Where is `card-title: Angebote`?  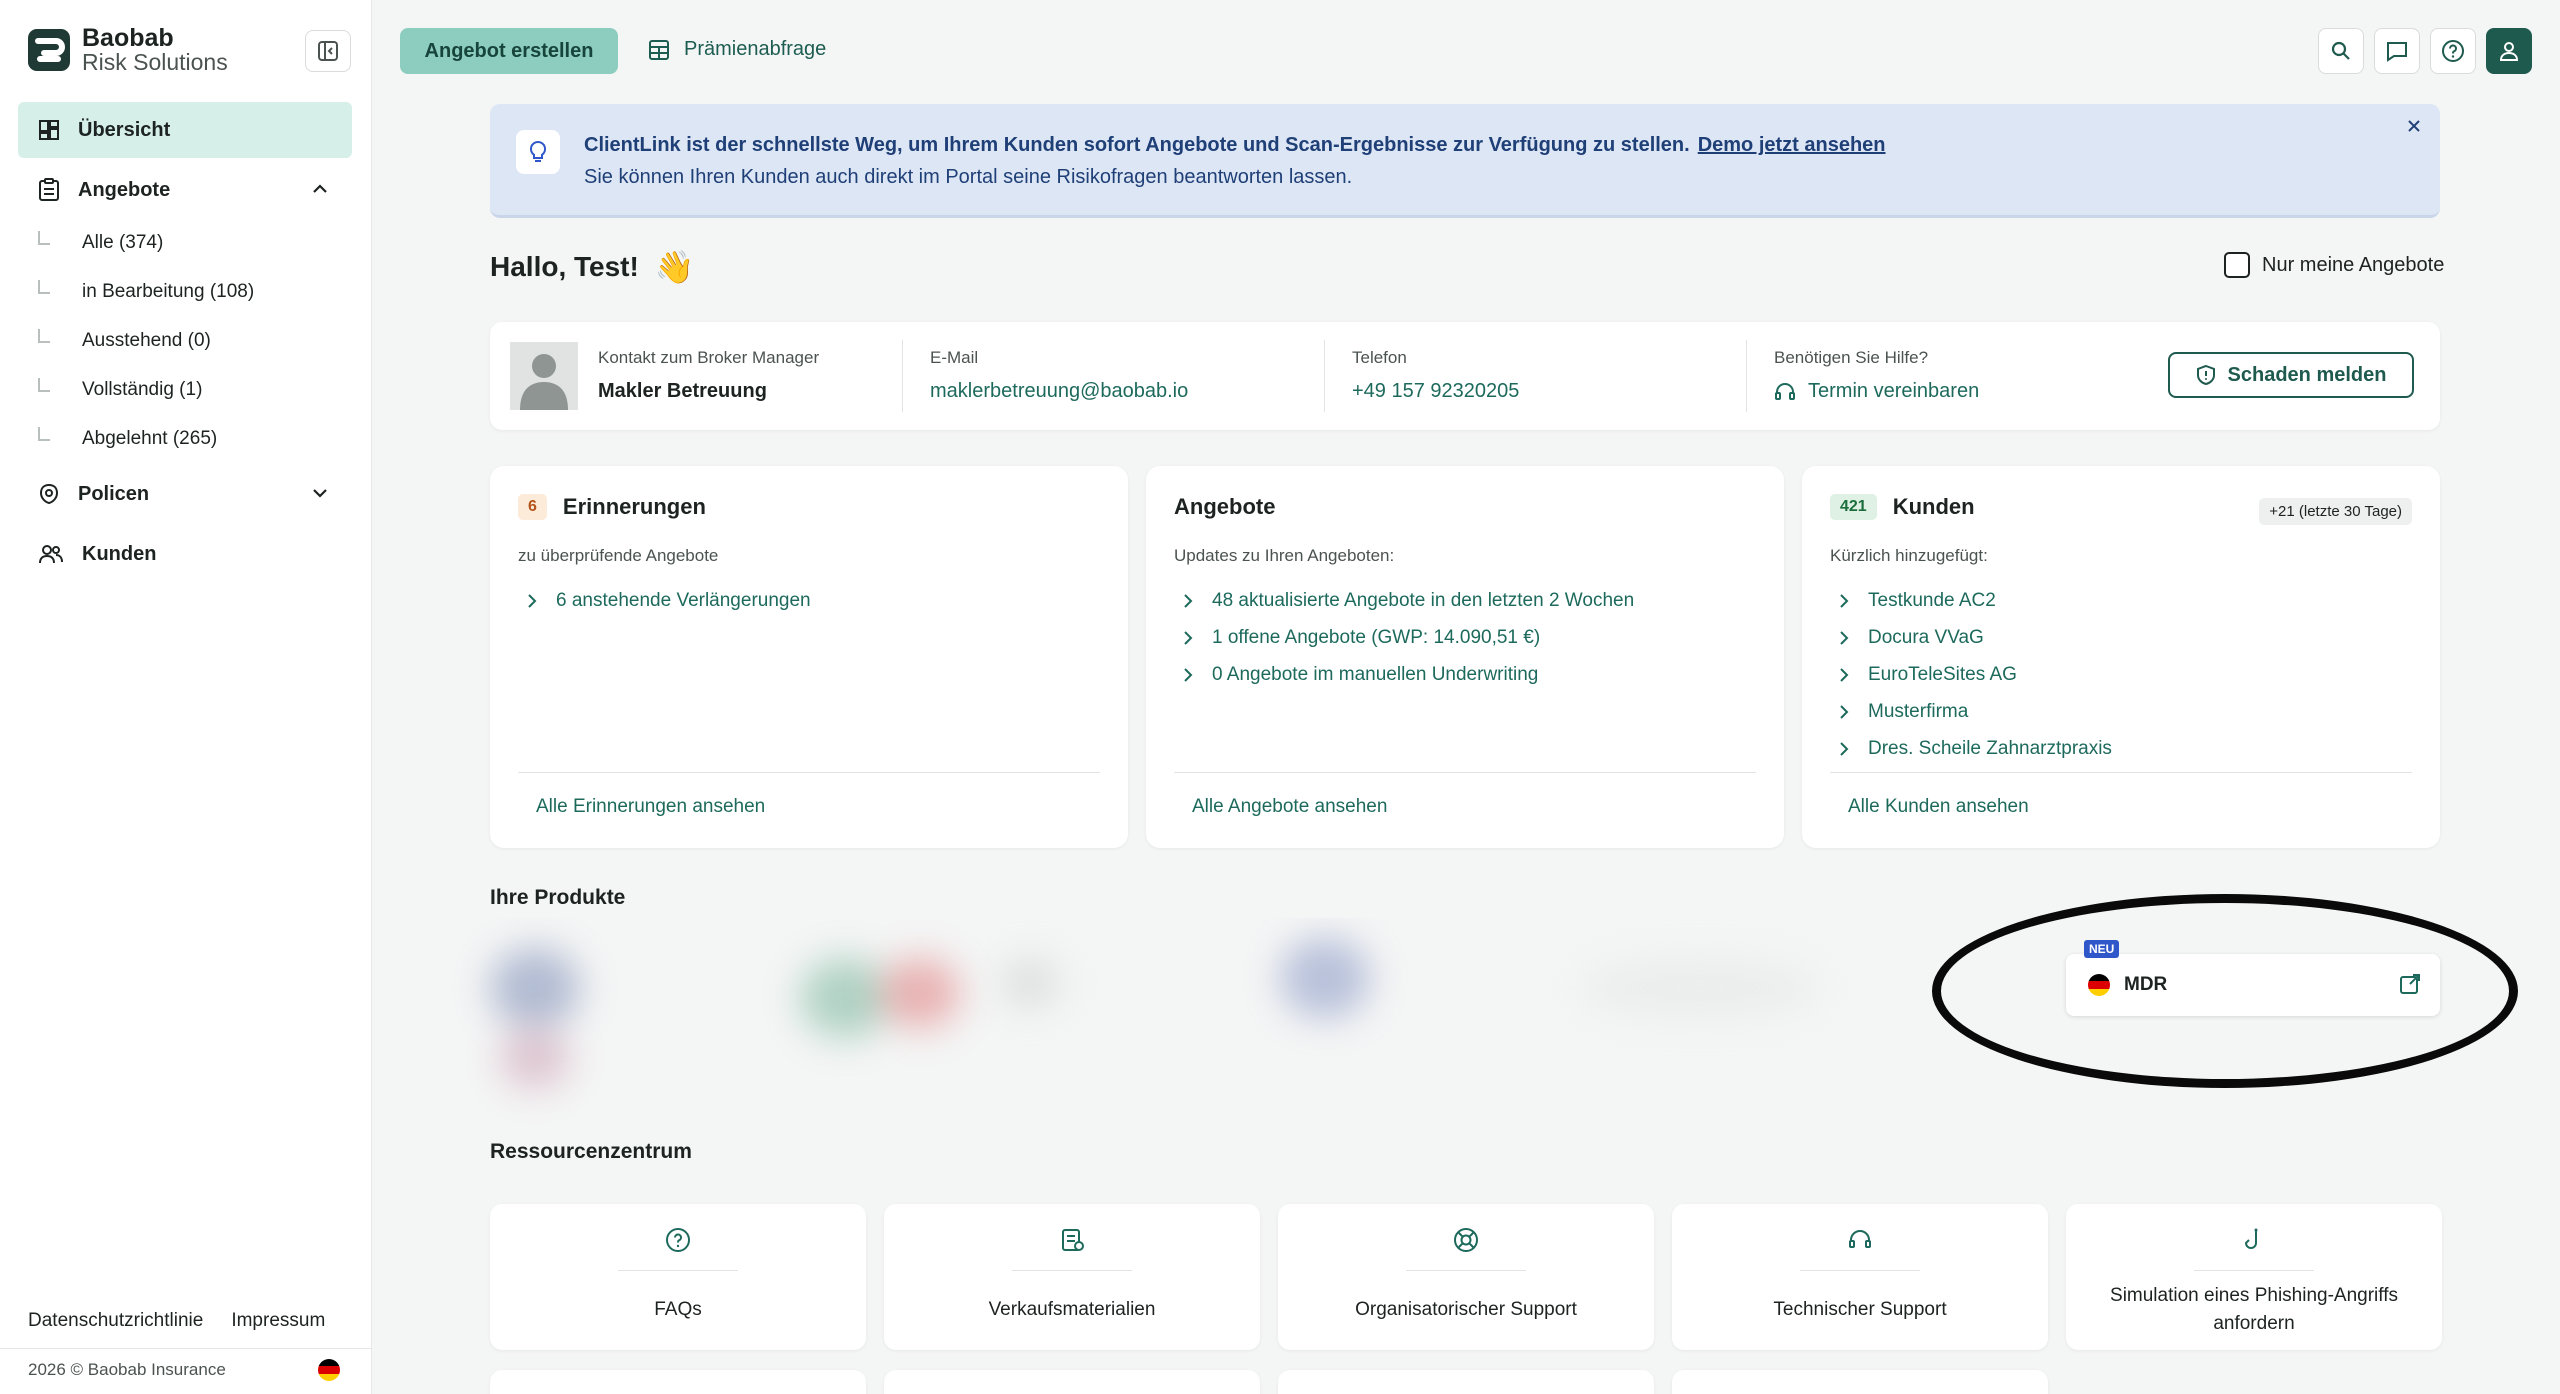 card-title: Angebote is located at coordinates (1225, 506).